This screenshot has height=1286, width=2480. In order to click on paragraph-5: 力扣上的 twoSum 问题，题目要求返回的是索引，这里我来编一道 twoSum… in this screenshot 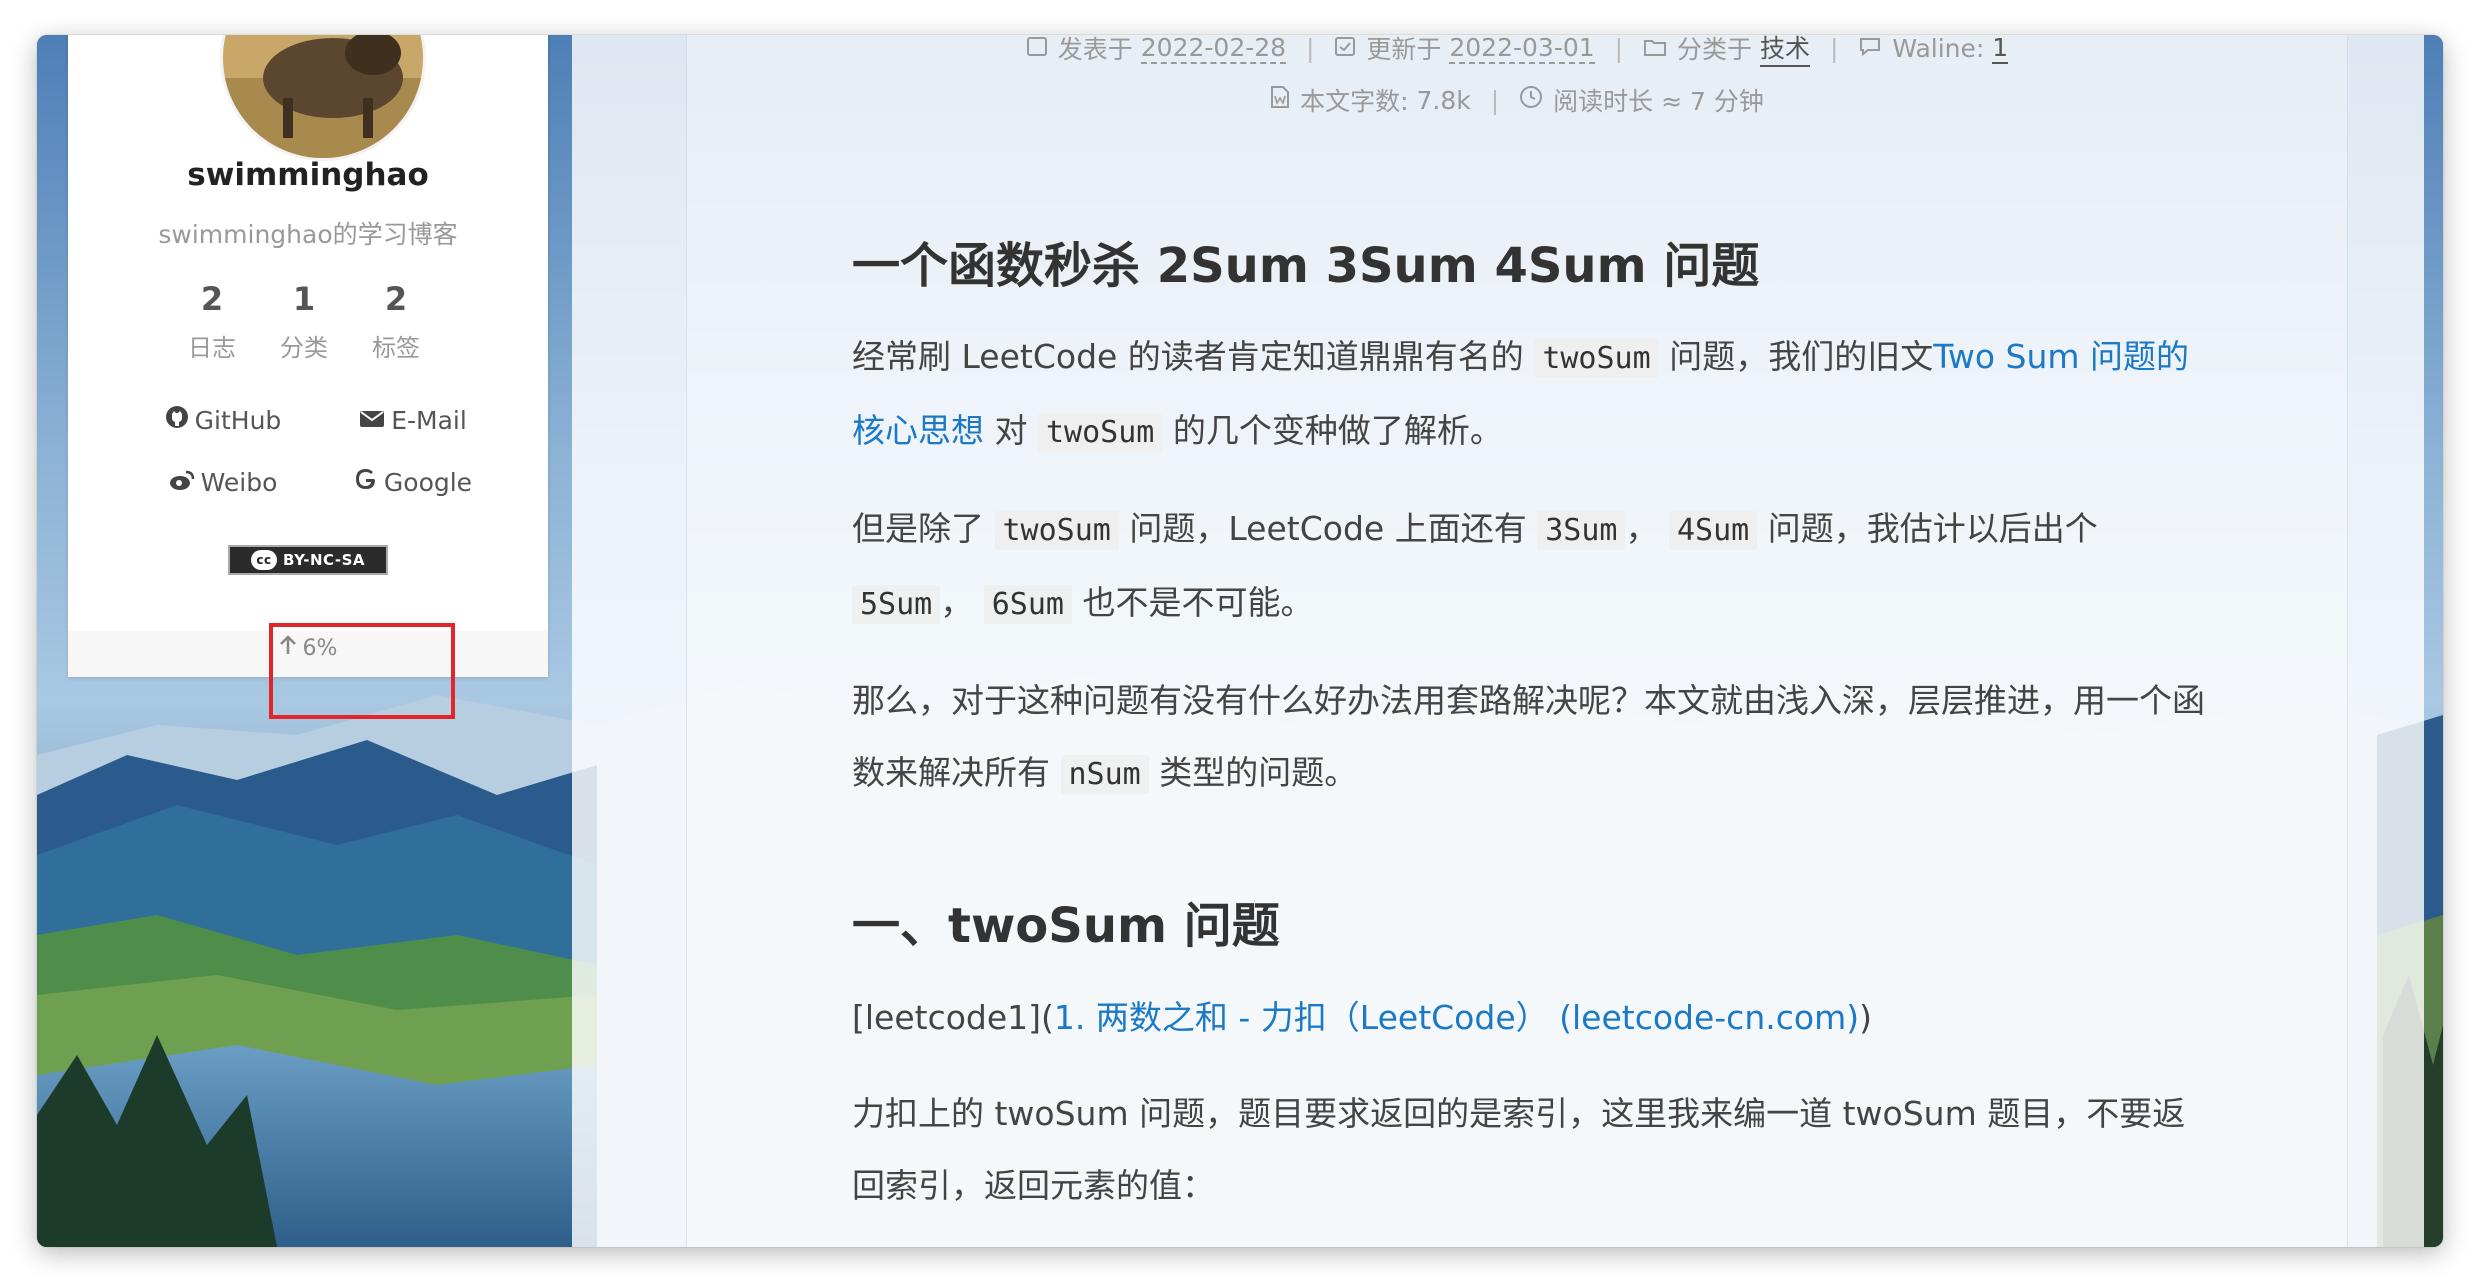, I will do `click(1519, 1149)`.